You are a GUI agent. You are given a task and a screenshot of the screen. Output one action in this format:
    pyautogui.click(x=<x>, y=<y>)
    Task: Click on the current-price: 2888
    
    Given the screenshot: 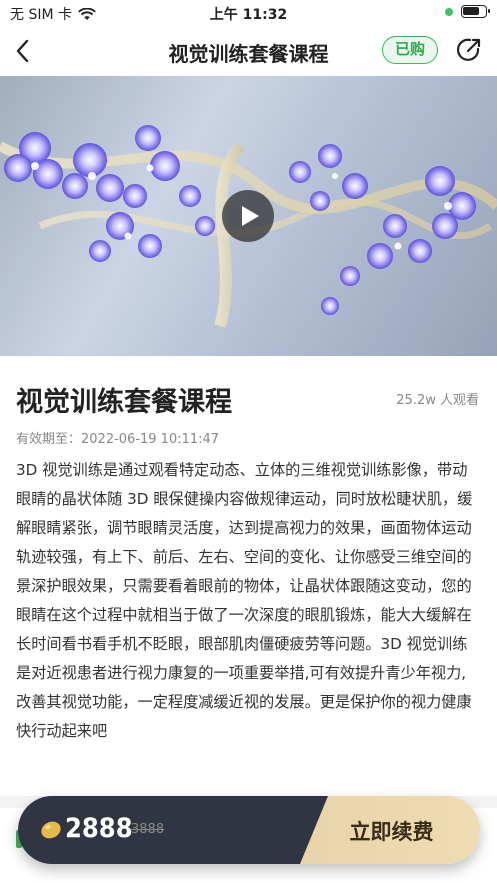 What is the action you would take?
    pyautogui.click(x=99, y=828)
    